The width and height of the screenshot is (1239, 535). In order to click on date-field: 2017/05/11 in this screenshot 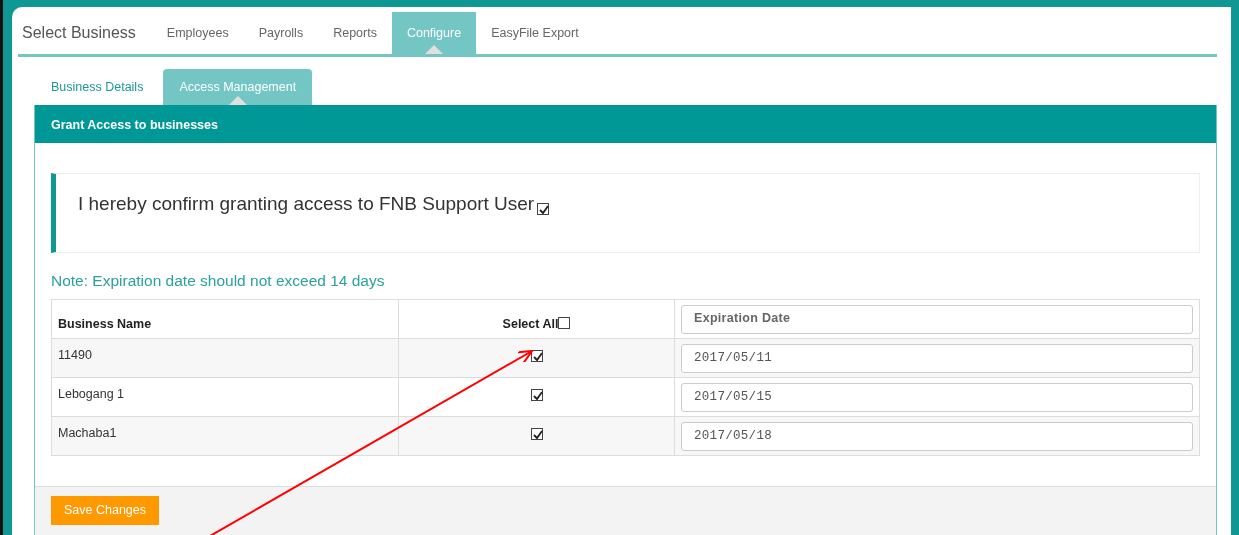, I will do `click(937, 358)`.